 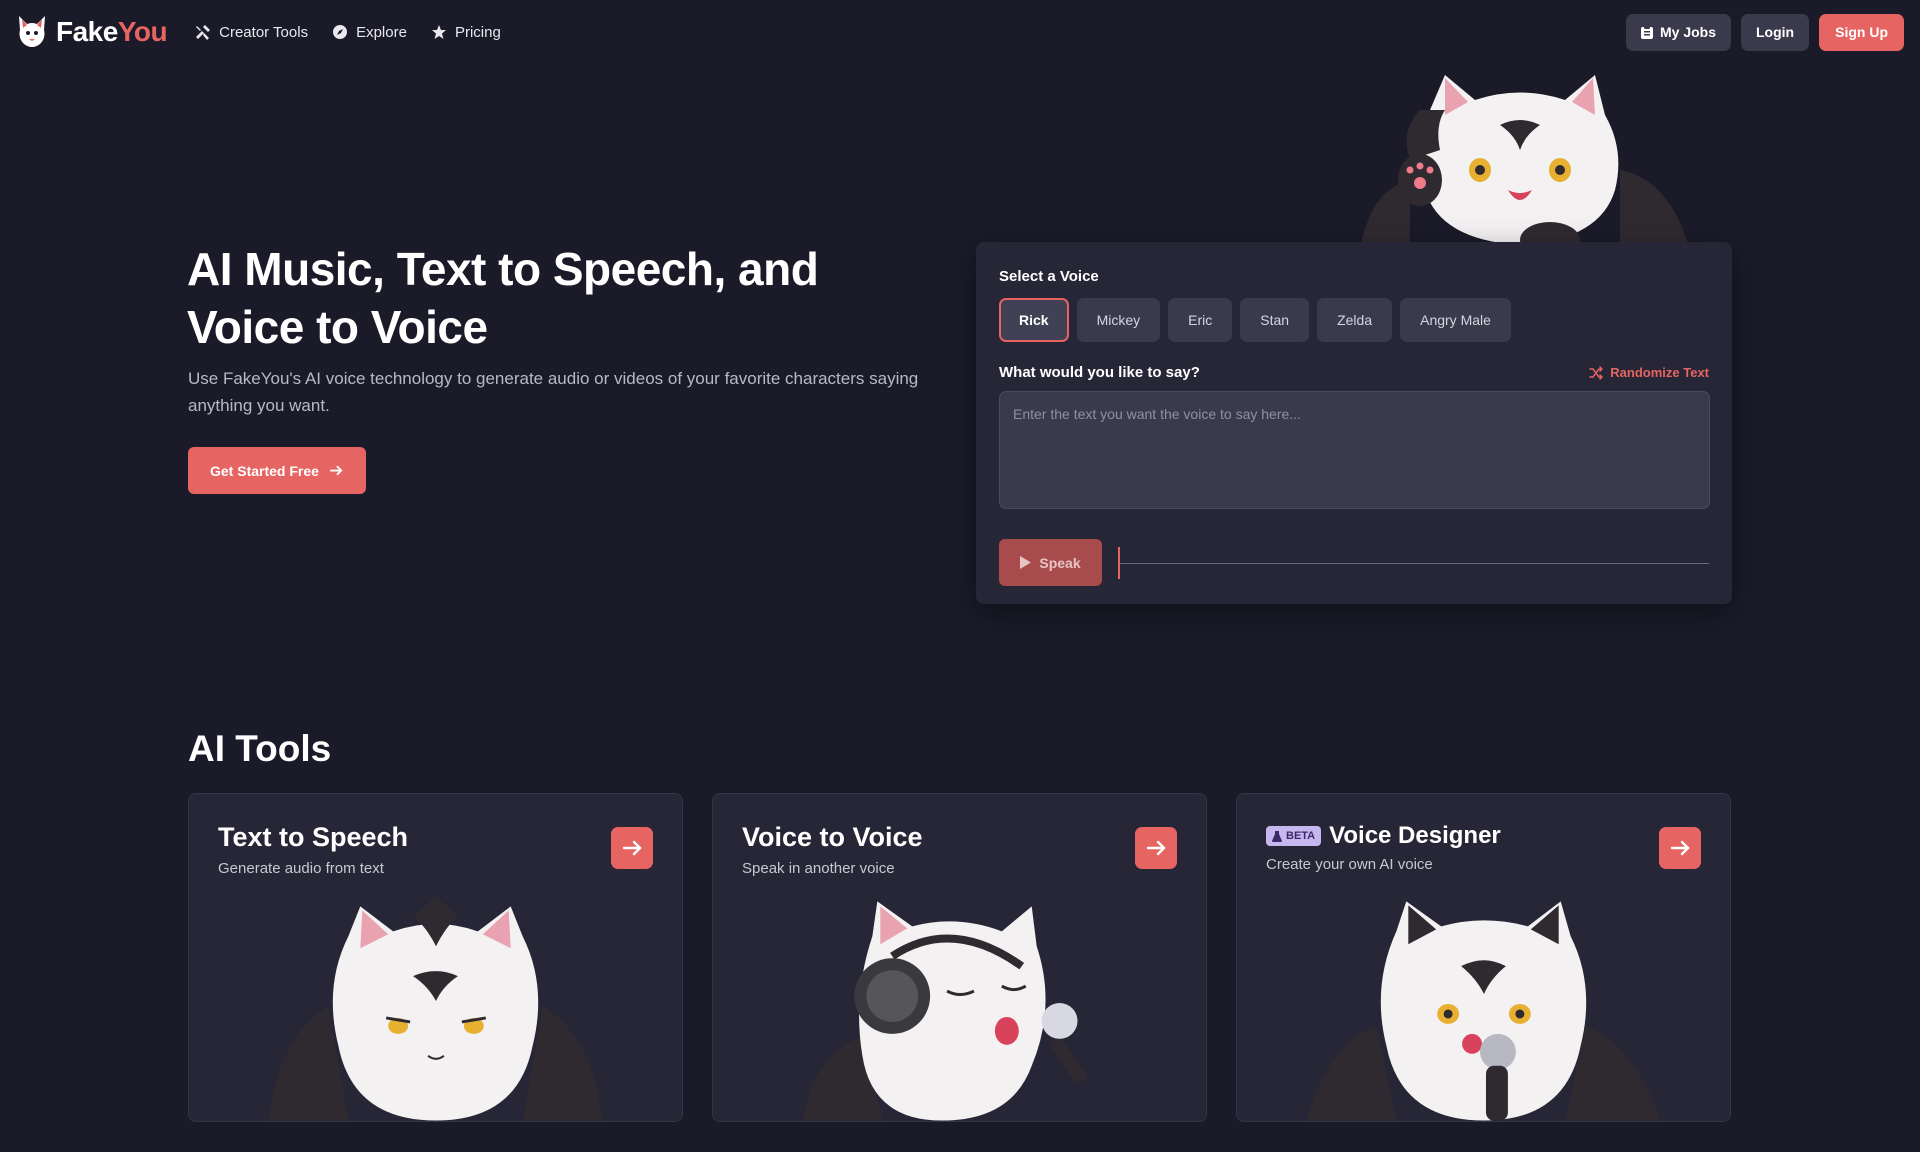 I want to click on nav-actions: My Jobs Login Sign Up, so click(x=1764, y=32).